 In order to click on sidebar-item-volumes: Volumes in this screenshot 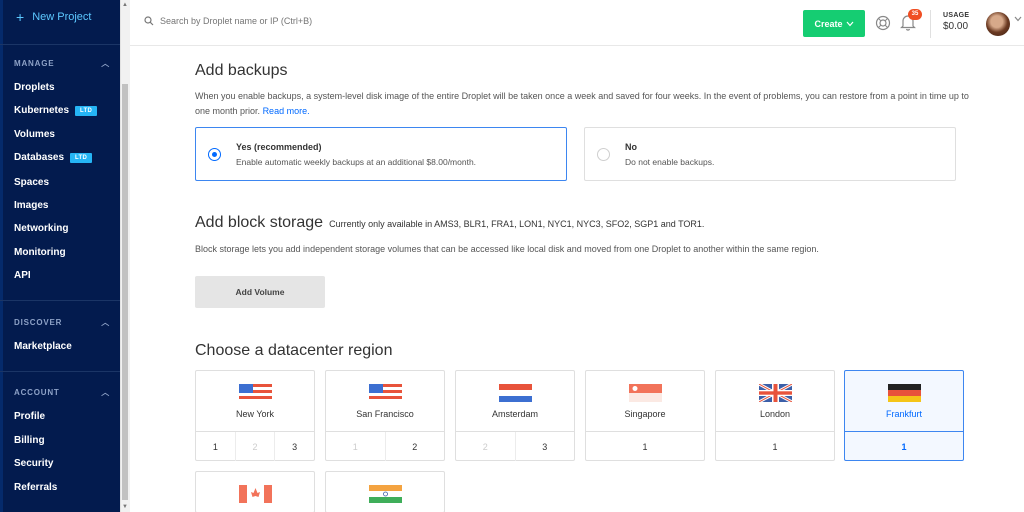, I will do `click(34, 134)`.